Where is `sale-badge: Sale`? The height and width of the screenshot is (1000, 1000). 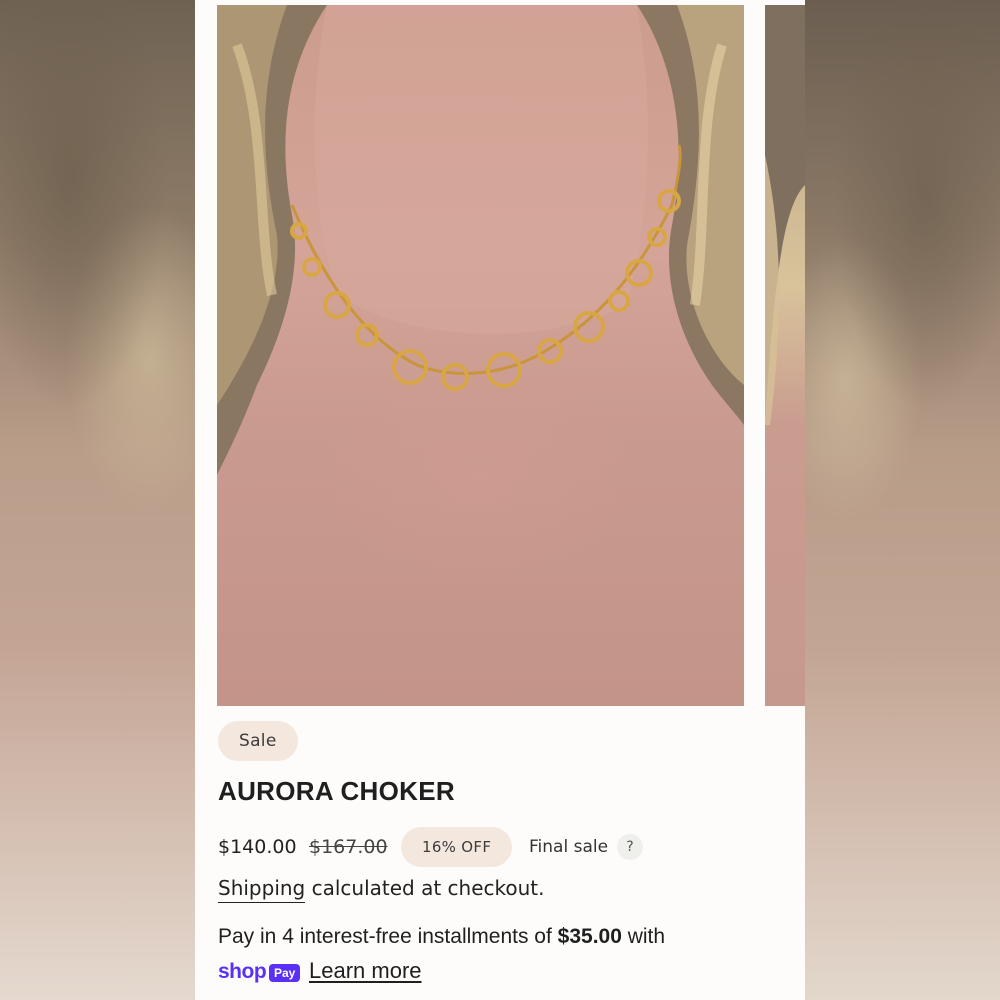
sale-badge: Sale is located at coordinates (258, 741).